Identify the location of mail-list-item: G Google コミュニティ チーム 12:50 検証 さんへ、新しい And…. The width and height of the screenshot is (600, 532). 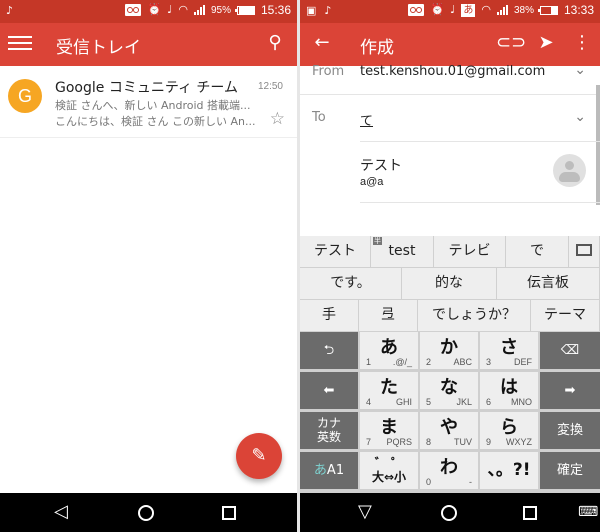
(148, 102).